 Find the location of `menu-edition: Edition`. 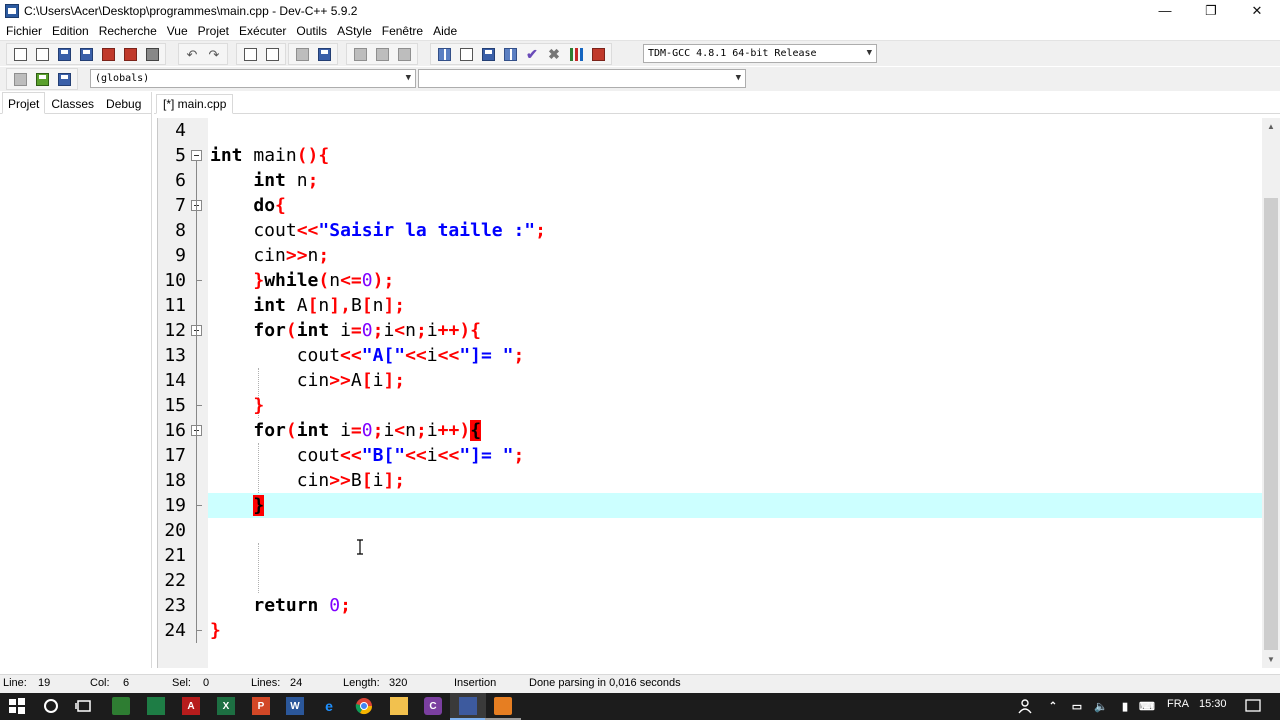

menu-edition: Edition is located at coordinates (70, 31).